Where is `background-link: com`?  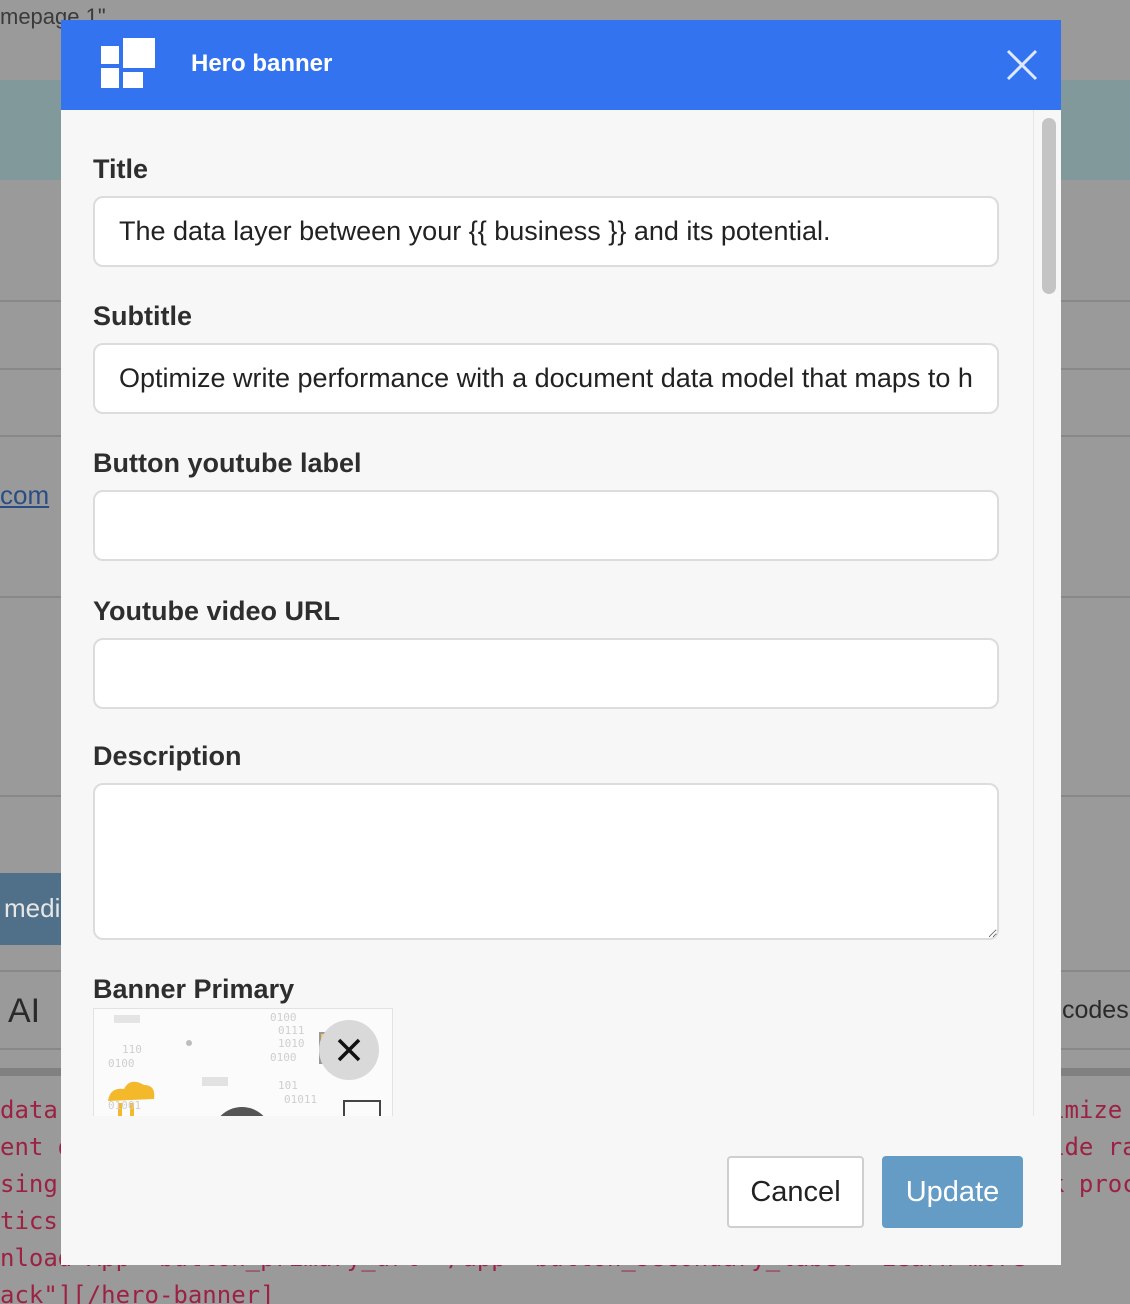
background-link: com is located at coordinates (25, 495).